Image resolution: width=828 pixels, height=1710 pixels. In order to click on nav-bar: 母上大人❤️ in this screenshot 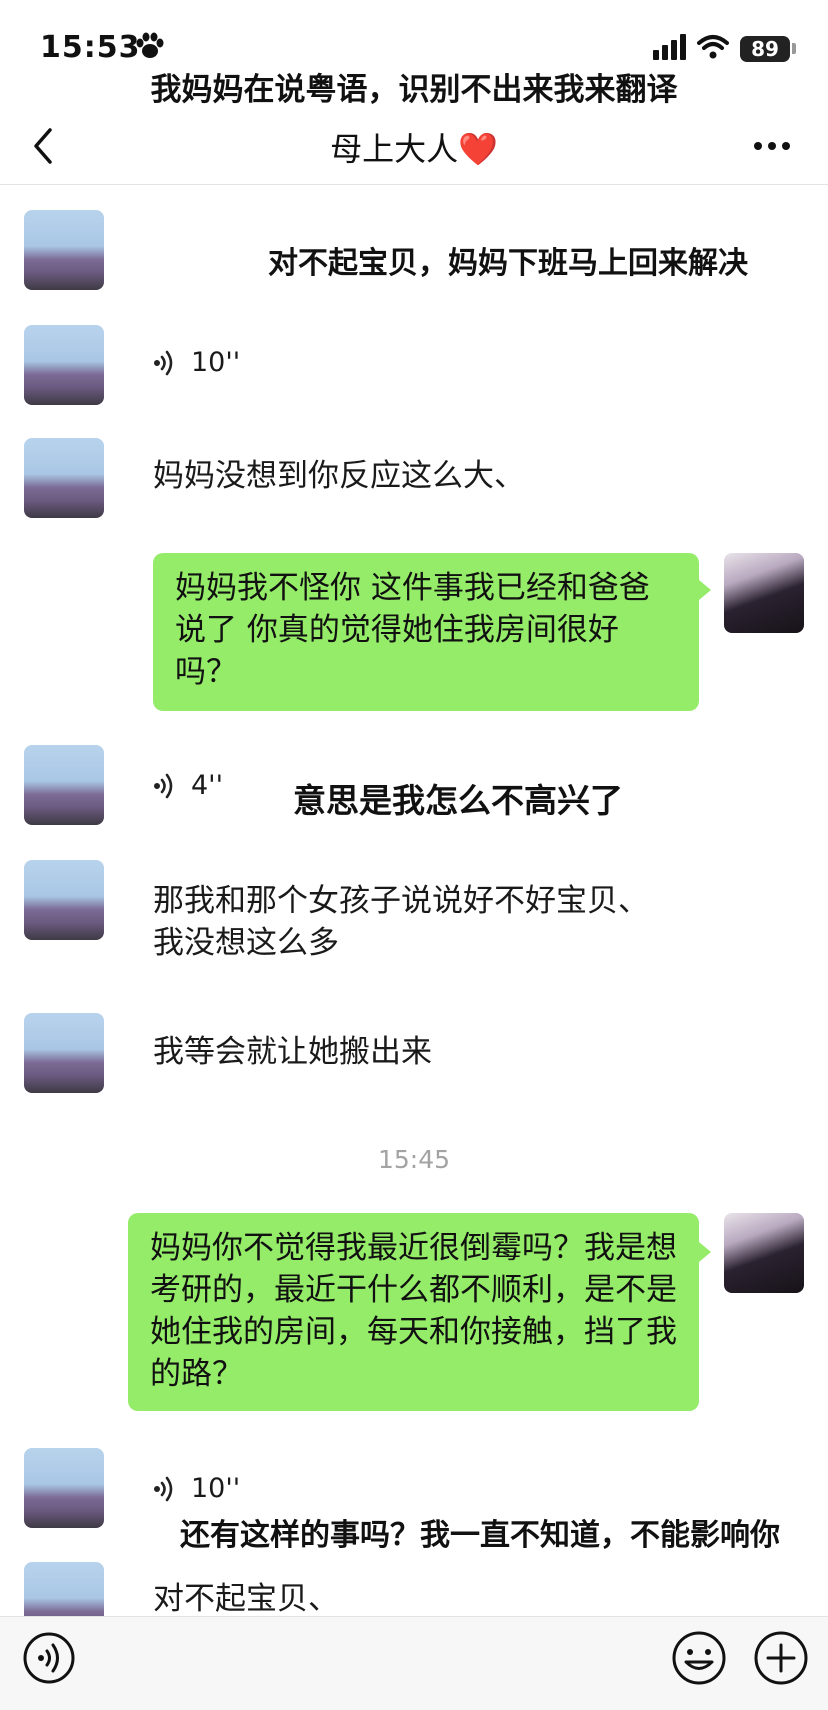, I will do `click(414, 147)`.